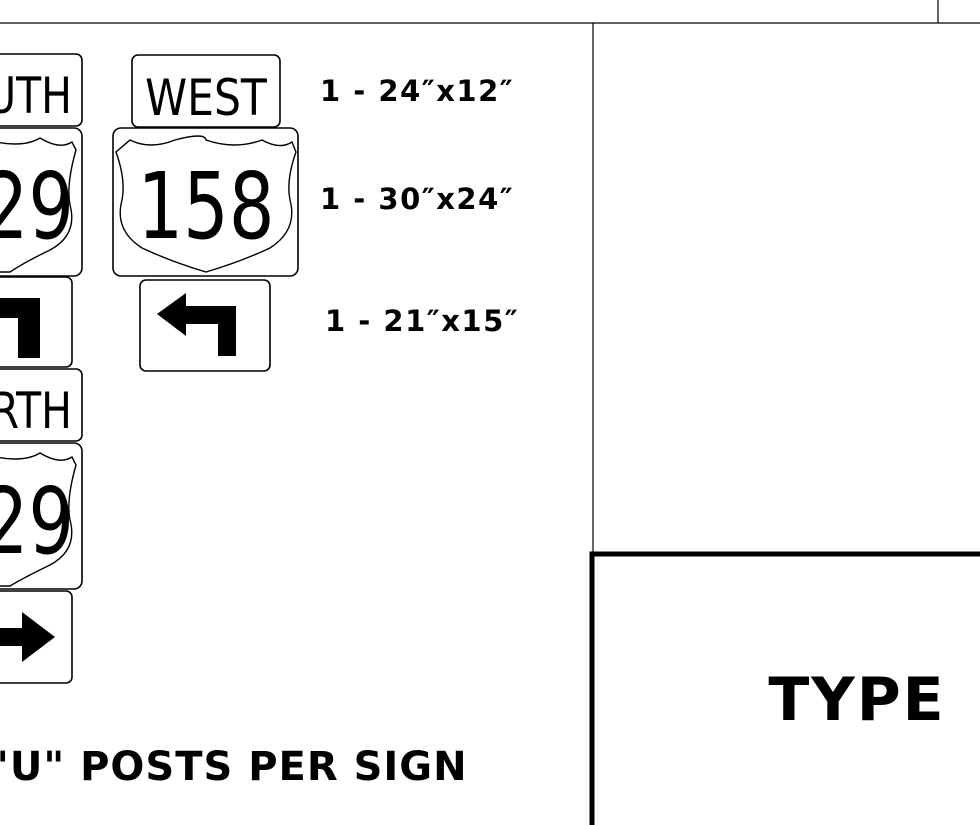  I want to click on north-header-text: NORTH, so click(36, 411).